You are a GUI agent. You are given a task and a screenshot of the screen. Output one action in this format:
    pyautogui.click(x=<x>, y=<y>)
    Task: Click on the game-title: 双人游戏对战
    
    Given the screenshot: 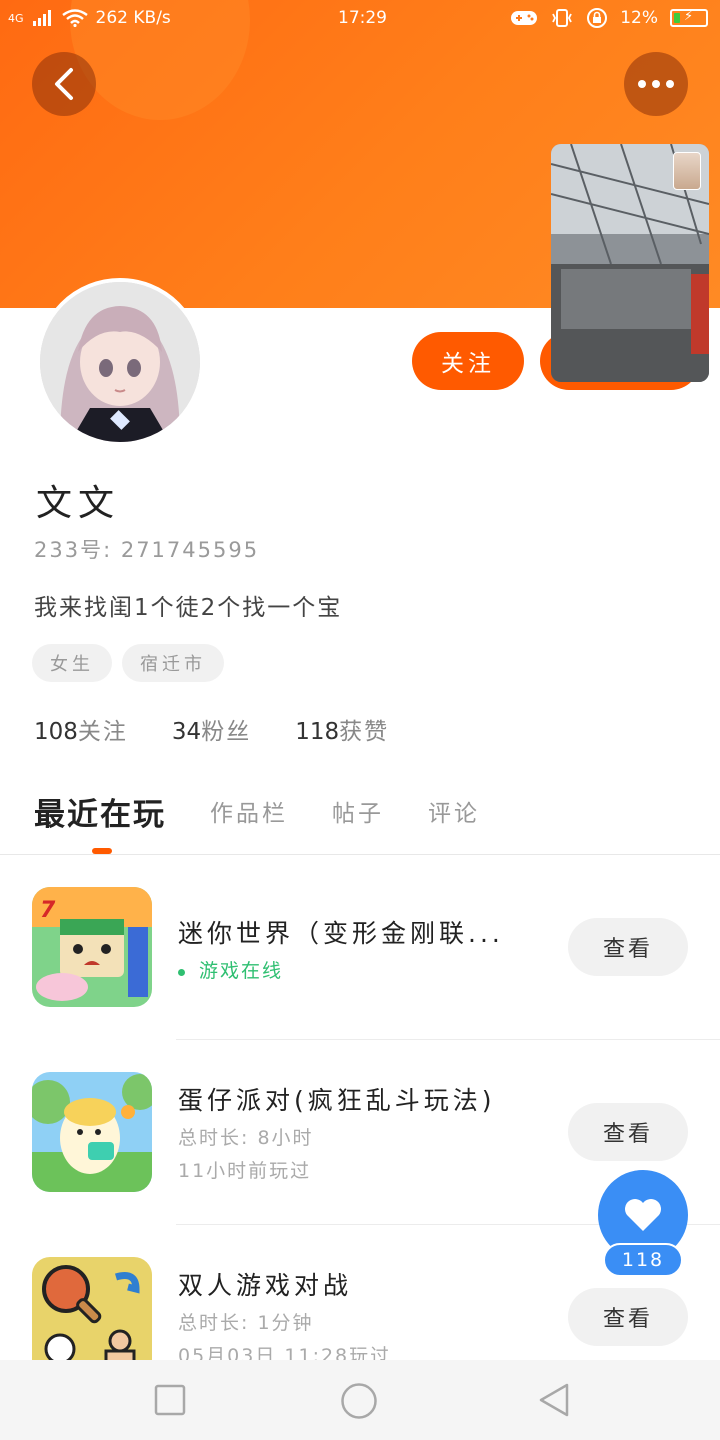 What is the action you would take?
    pyautogui.click(x=265, y=1285)
    